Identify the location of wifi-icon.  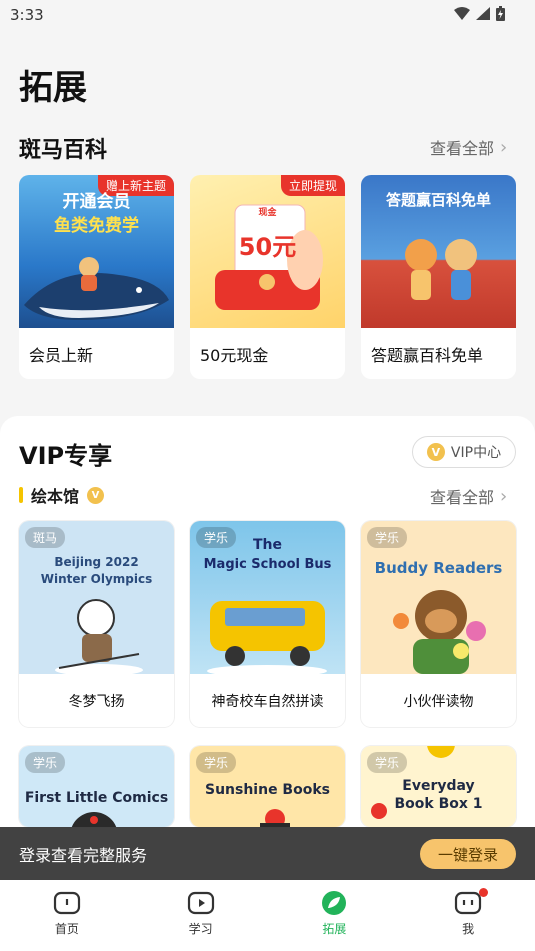
(462, 13).